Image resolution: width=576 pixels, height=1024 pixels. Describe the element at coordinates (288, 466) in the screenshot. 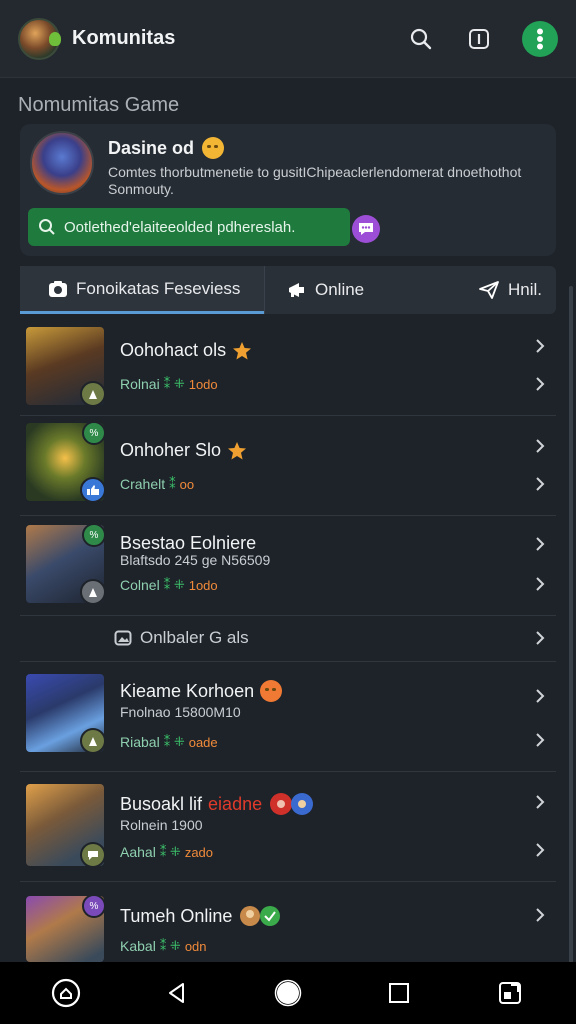

I see `list-item: % Onhoher Slo Crahelt ⁑ oo` at that location.